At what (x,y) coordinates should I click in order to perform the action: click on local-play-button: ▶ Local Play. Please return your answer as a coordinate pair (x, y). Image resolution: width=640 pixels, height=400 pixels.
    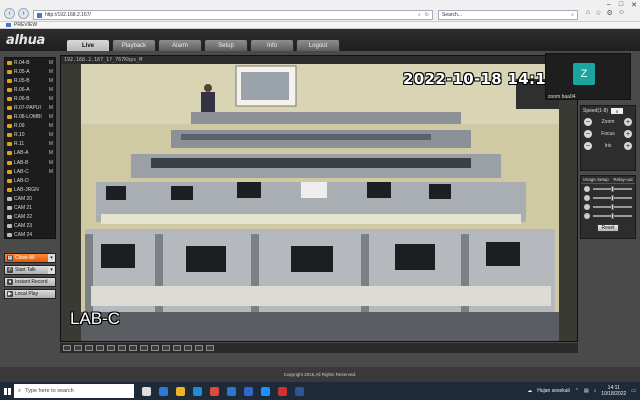
    Looking at the image, I should click on (30, 294).